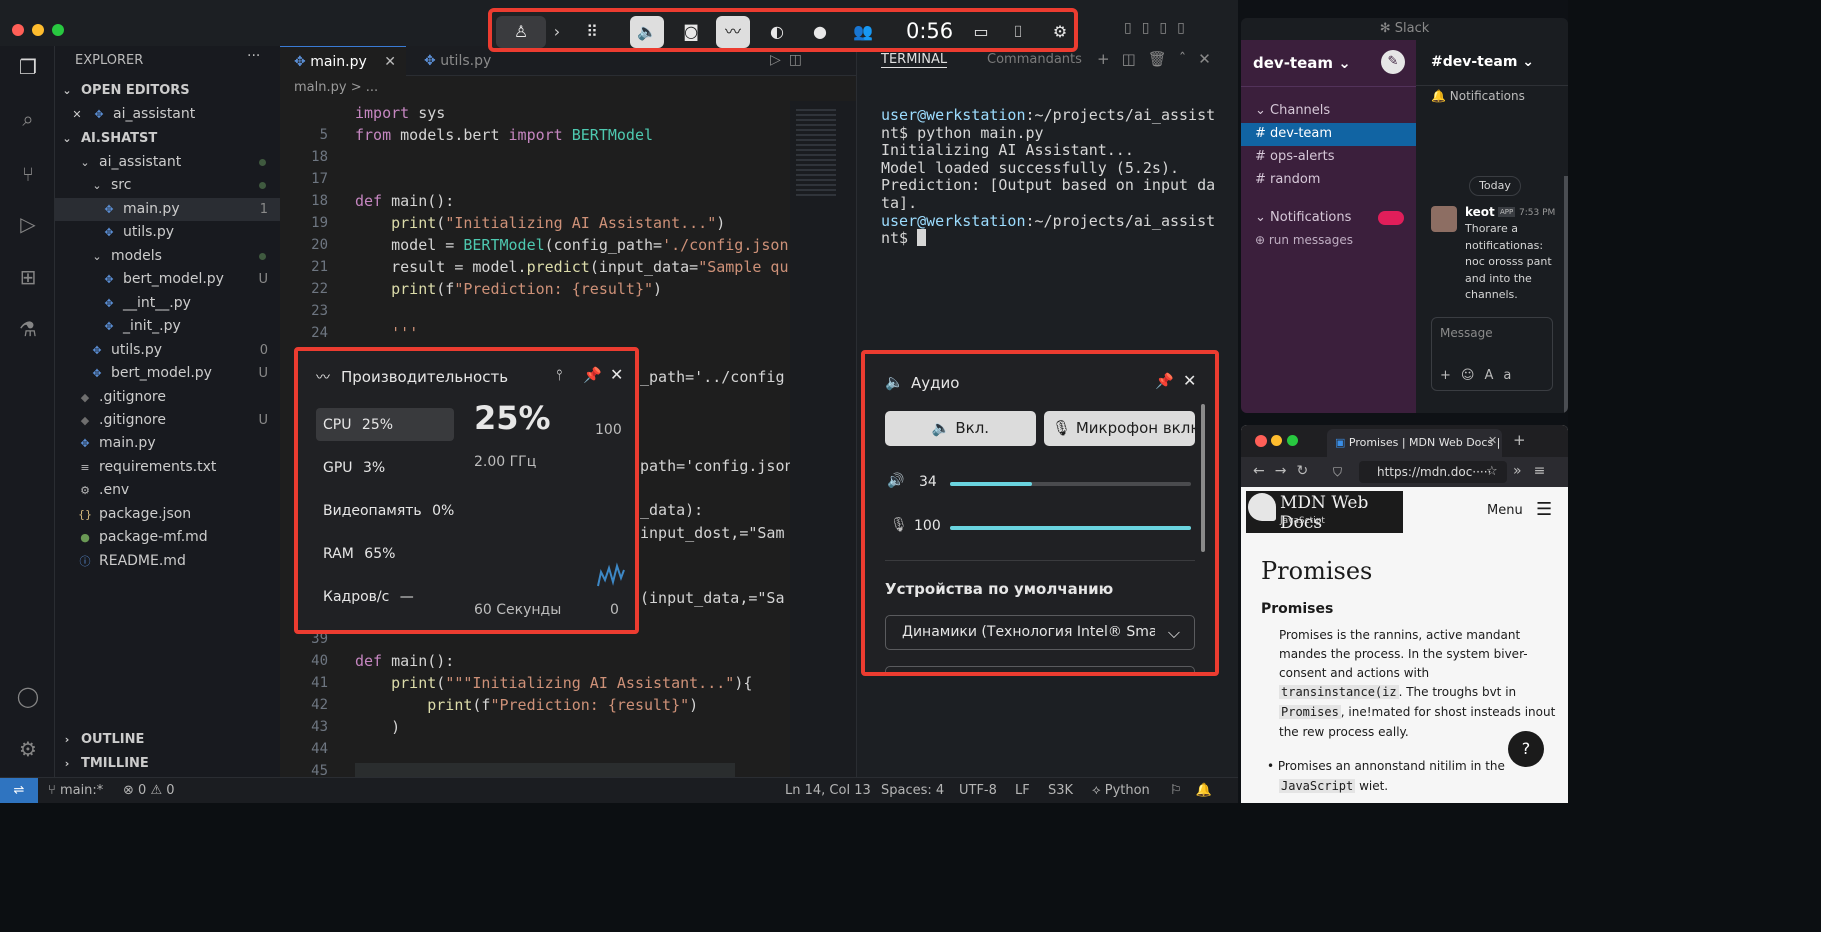  I want to click on outline-section: › OUTLINE, so click(167, 739).